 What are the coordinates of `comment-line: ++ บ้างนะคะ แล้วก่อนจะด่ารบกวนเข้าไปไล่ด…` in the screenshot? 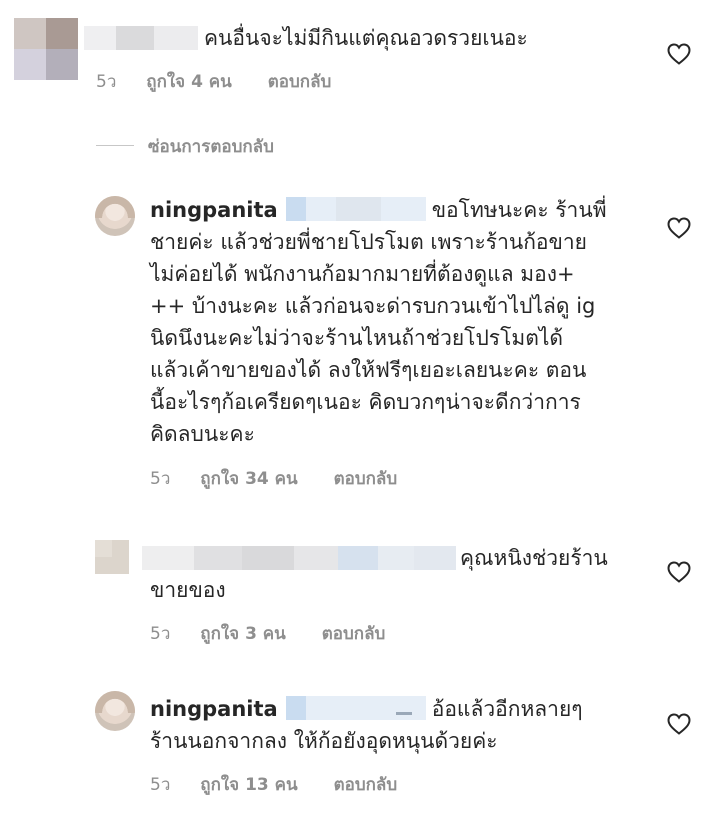 It's located at (373, 306).